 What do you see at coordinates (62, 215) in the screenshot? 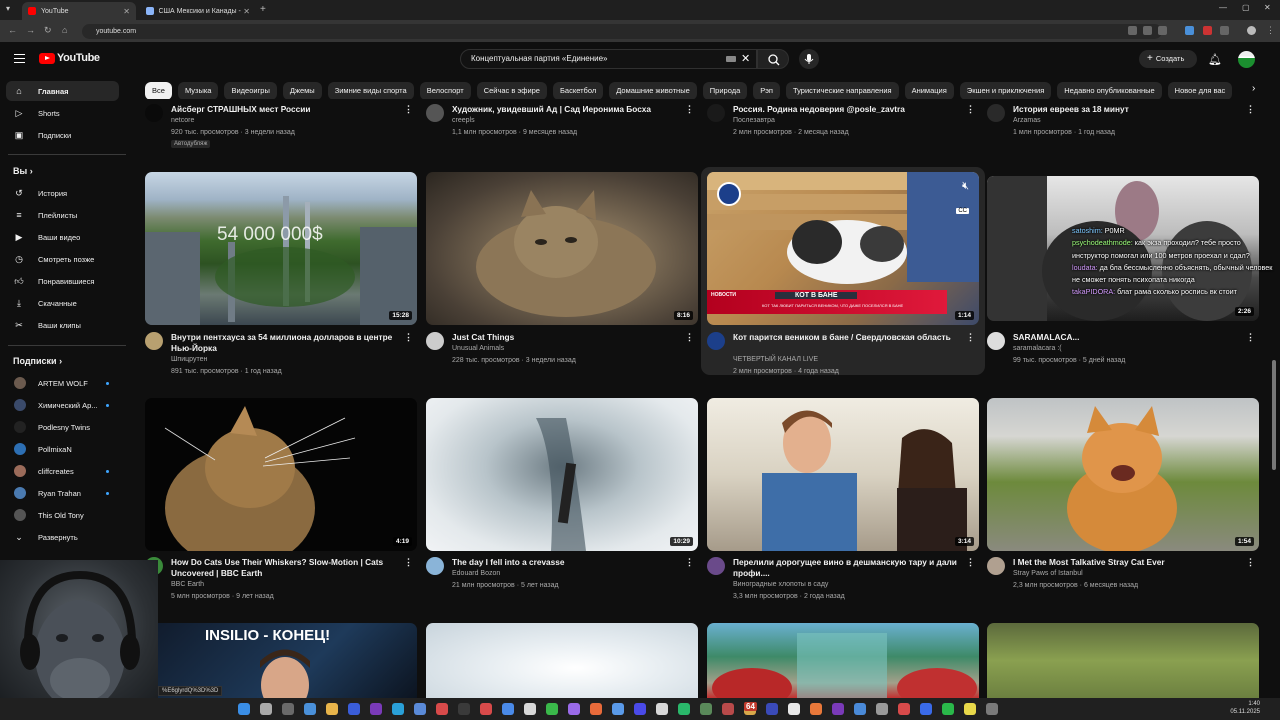
I see `sidebar-item-playlists: ≡ Плейлисты` at bounding box center [62, 215].